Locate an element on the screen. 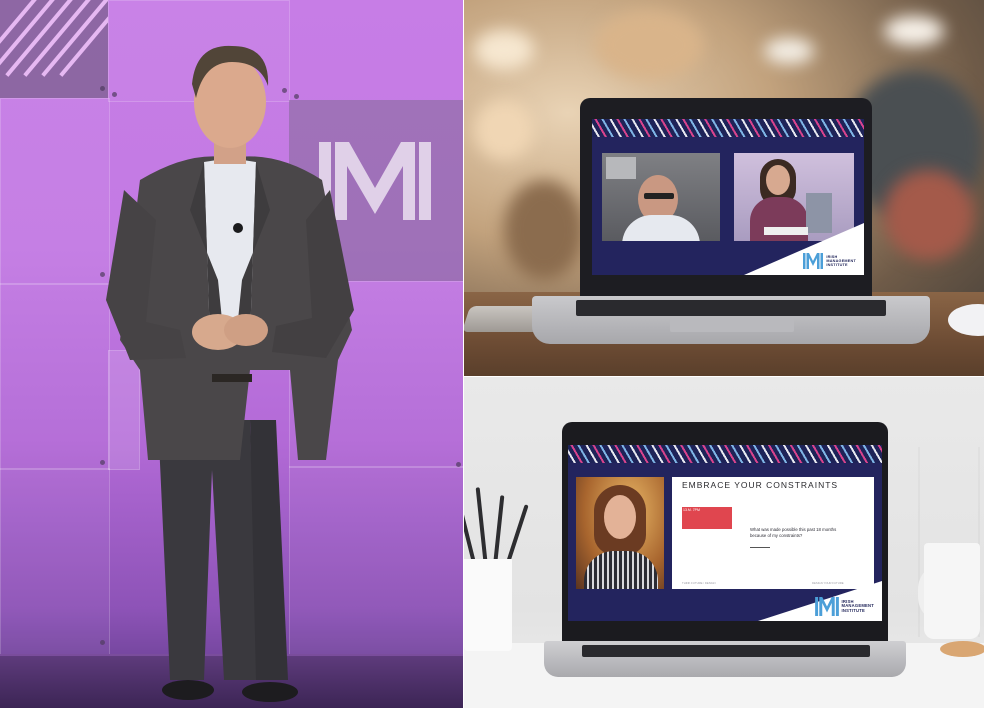 This screenshot has height=708, width=984. participant-video-man is located at coordinates (661, 197).